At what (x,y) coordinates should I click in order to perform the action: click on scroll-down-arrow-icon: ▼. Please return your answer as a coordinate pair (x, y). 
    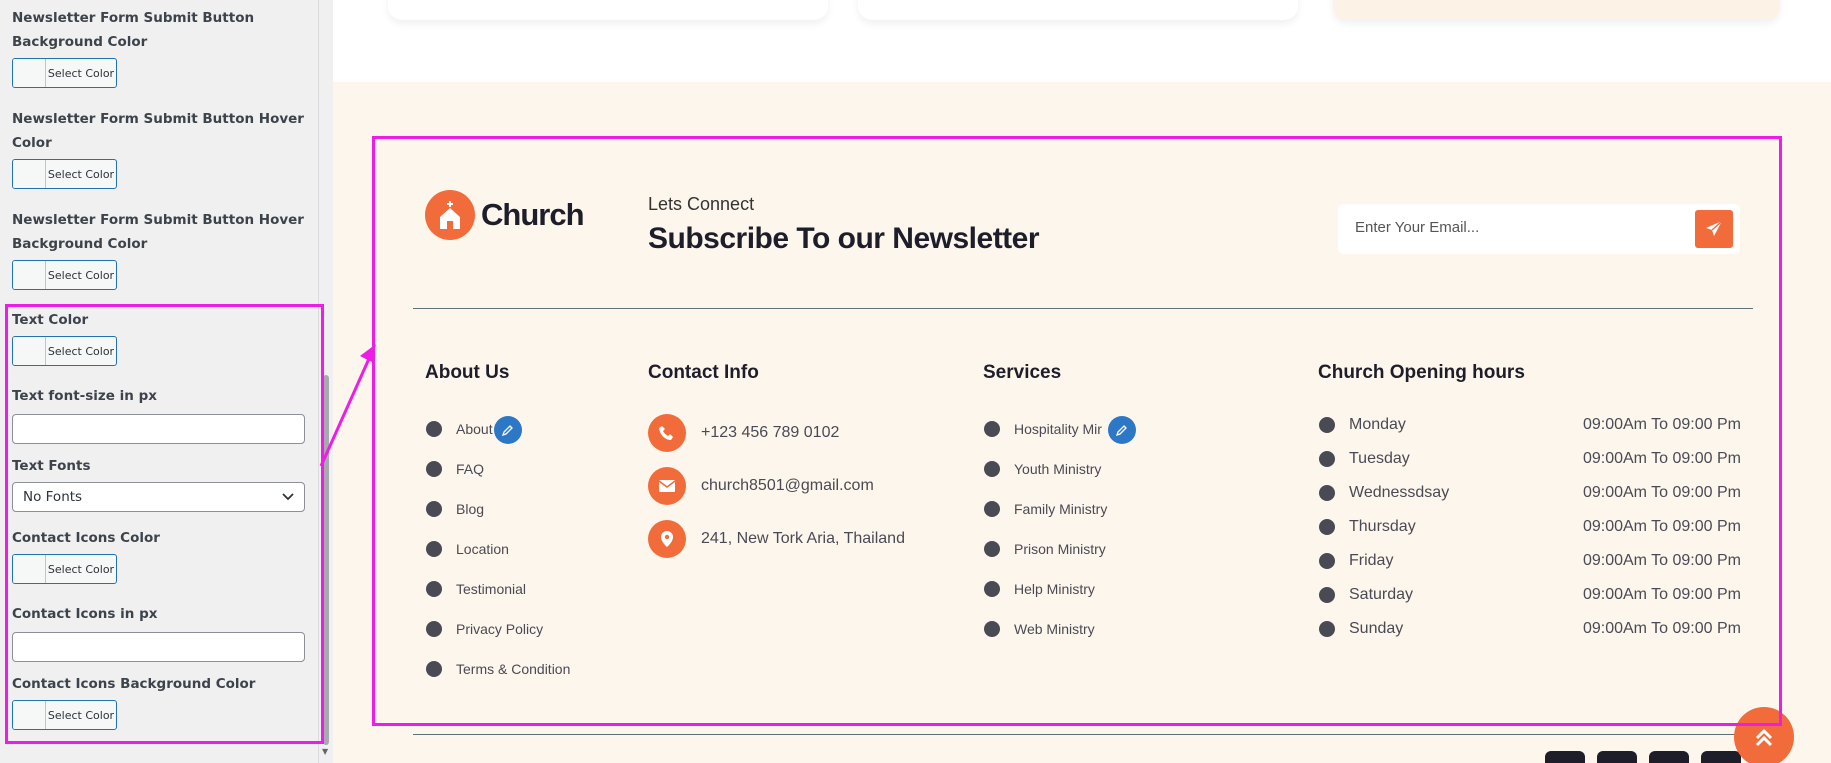
    Looking at the image, I should click on (325, 751).